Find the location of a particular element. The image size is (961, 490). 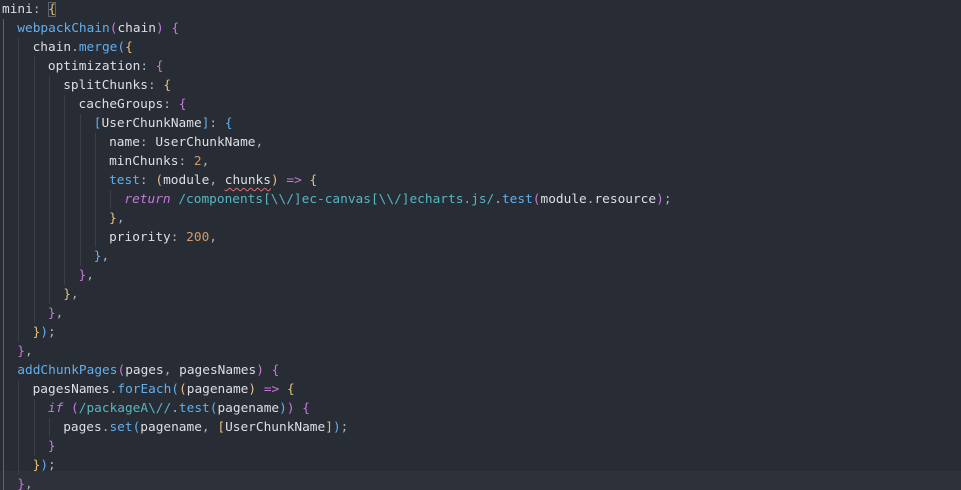

code-text: webpackChain(chain) { is located at coordinates (98, 28).